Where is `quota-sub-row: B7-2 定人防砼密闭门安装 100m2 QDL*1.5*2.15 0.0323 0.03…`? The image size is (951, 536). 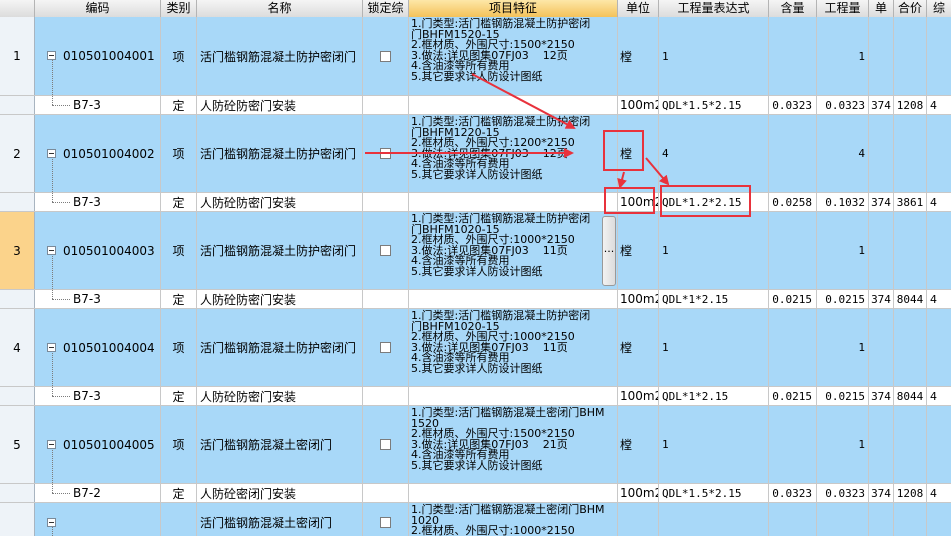
quota-sub-row: B7-2 定人防砼密闭门安装 100m2 QDL*1.5*2.15 0.0323 0.03… is located at coordinates (475, 493).